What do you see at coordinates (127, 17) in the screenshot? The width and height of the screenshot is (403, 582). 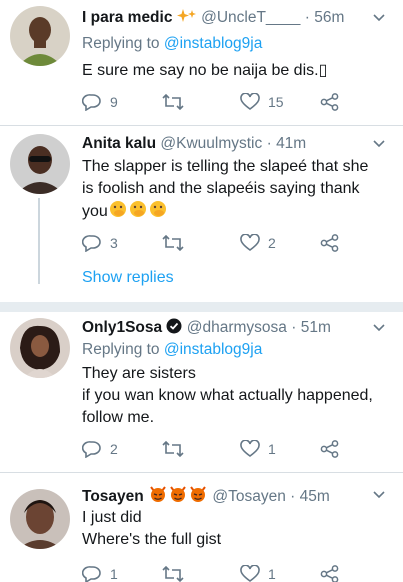 I see `display-name: I para medic` at bounding box center [127, 17].